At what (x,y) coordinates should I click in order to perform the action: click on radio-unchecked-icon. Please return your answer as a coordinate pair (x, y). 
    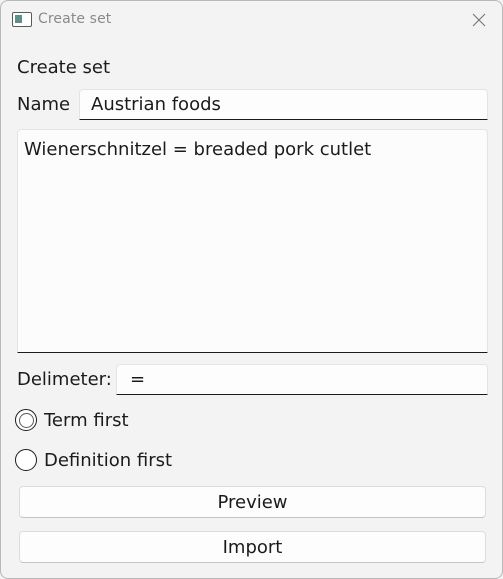
    Looking at the image, I should click on (26, 460).